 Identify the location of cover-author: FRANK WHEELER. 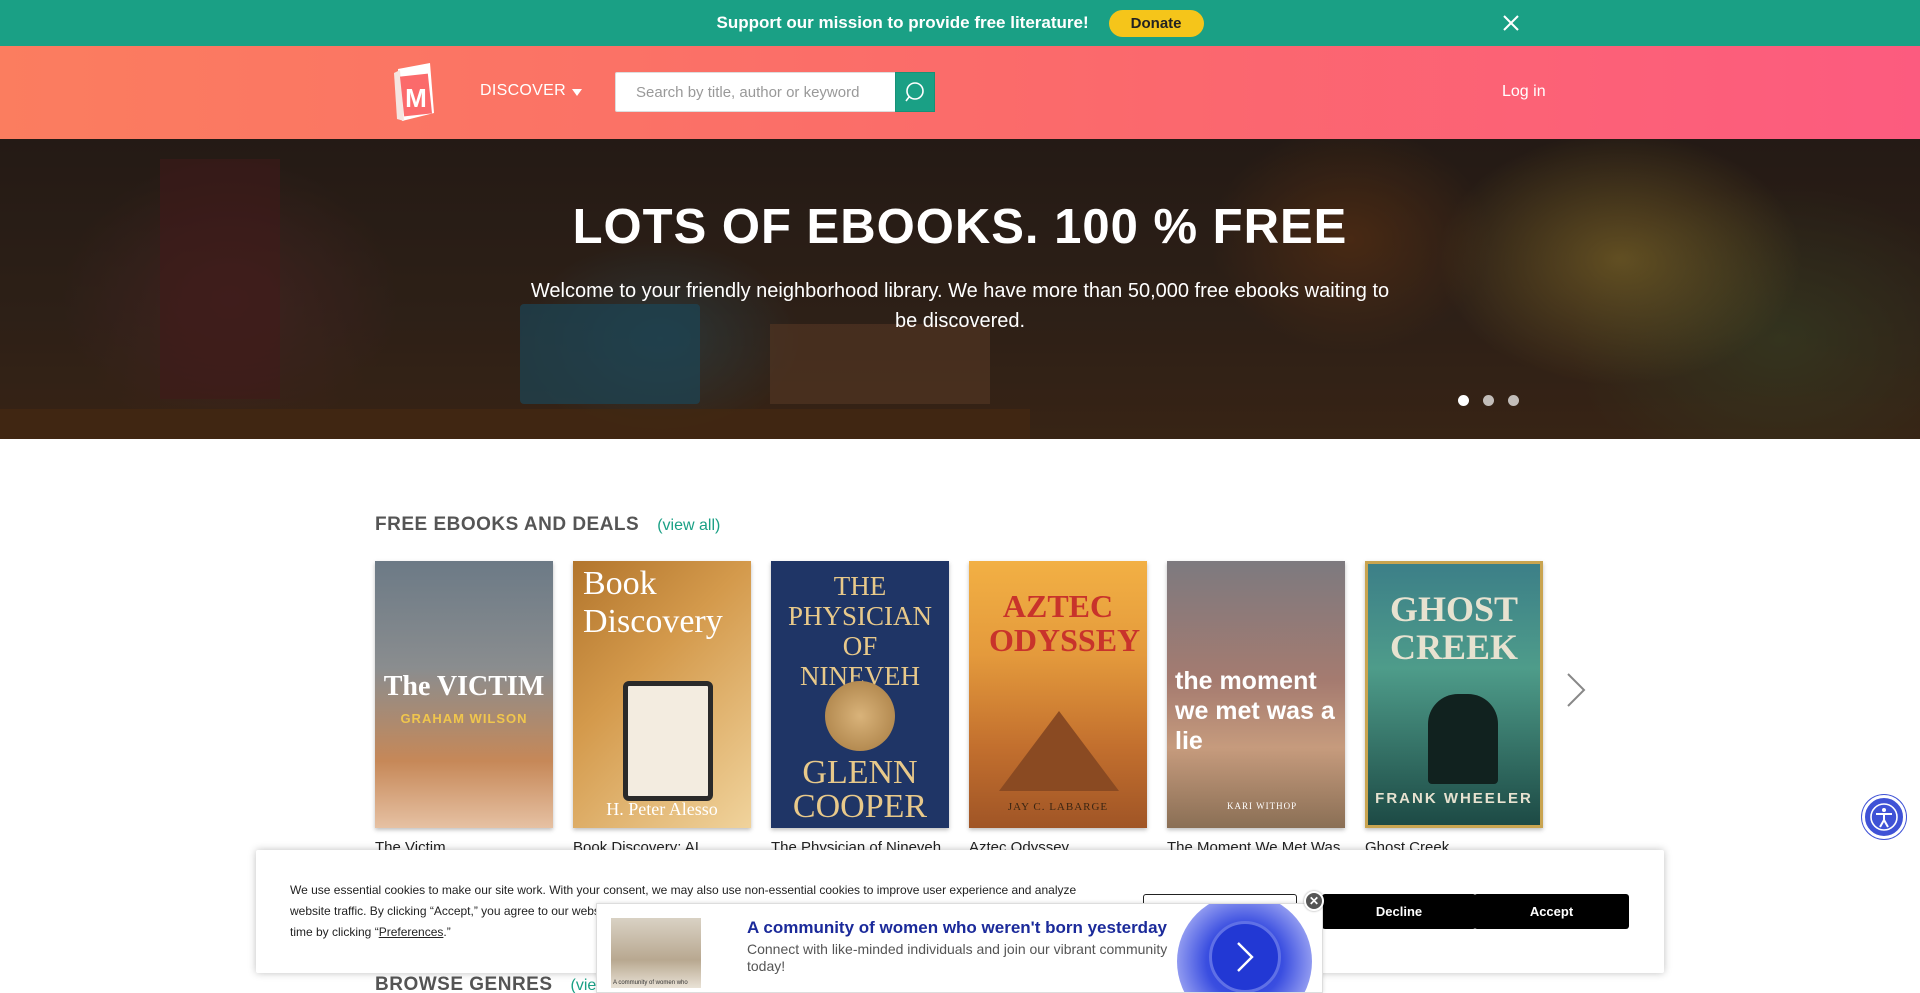
(1454, 798).